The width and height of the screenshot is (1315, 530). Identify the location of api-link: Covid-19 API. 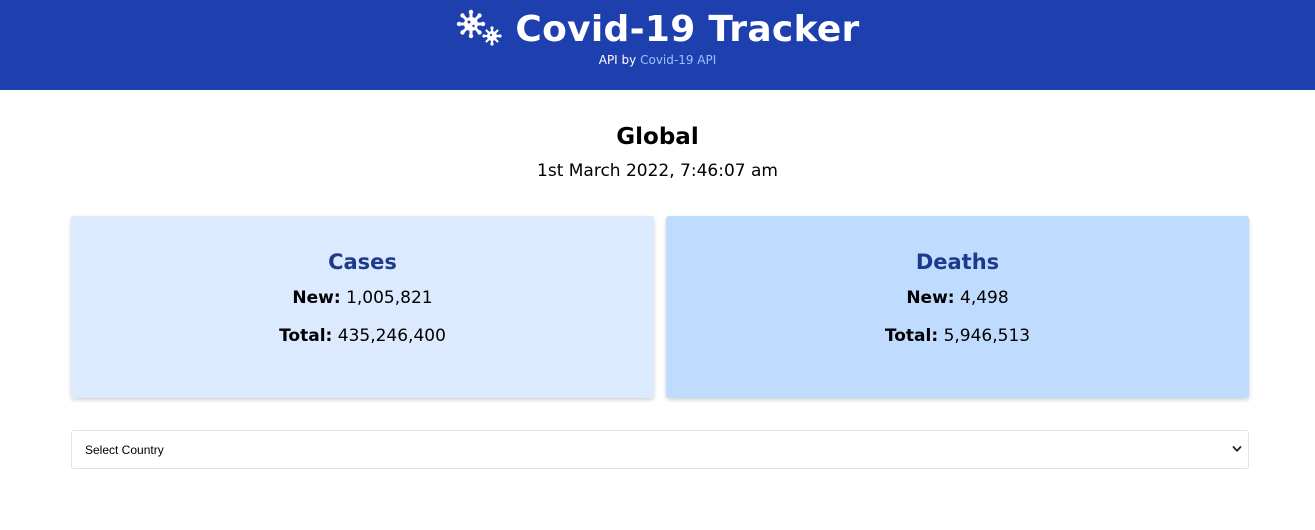
(678, 60).